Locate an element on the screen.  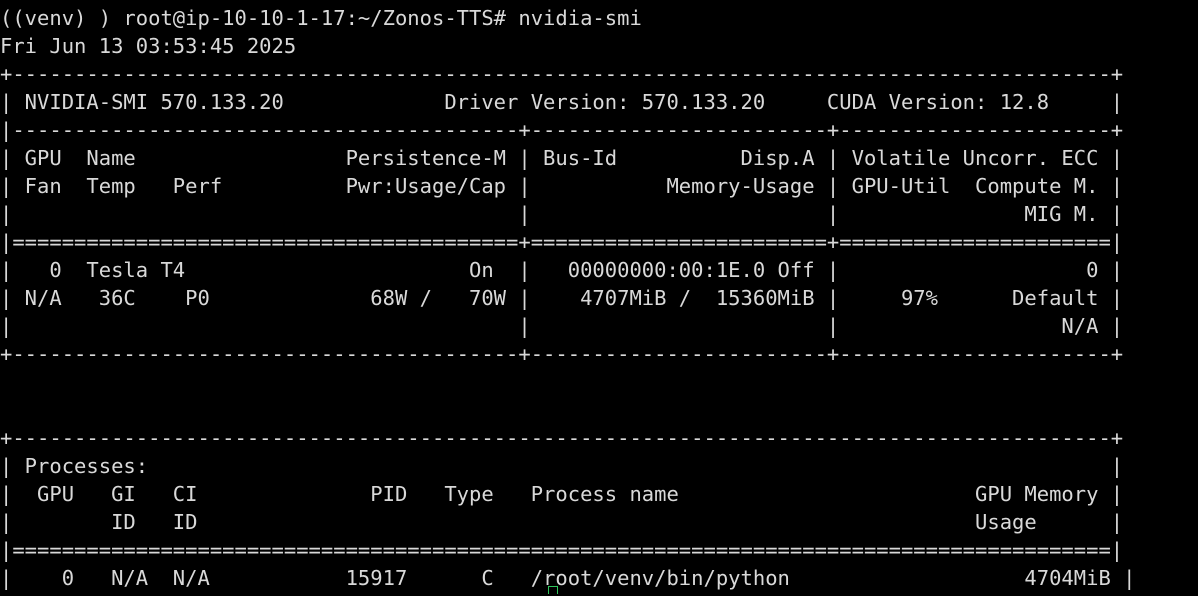
table-header-row: | ID ID Usage | is located at coordinates (562, 522).